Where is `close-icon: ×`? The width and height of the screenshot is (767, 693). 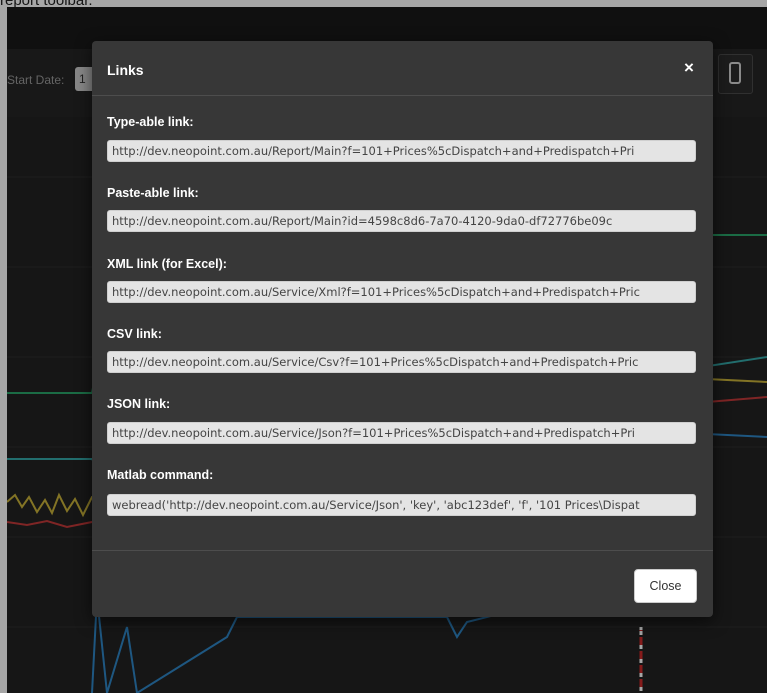 close-icon: × is located at coordinates (689, 68).